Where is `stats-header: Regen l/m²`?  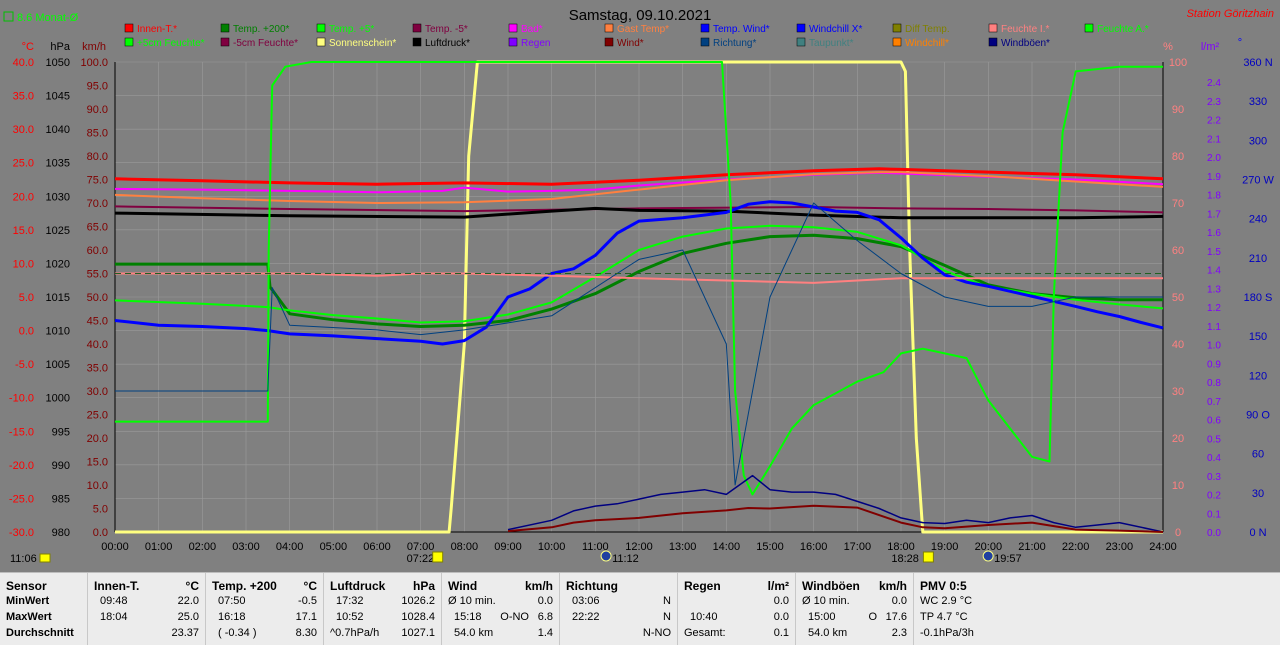
stats-header: Regen l/m² is located at coordinates (736, 586).